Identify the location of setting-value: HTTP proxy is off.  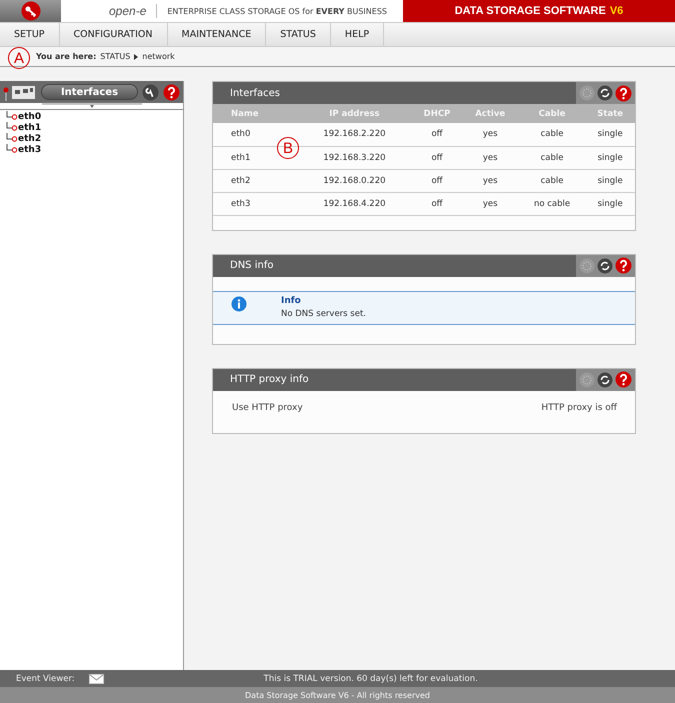
(579, 407).